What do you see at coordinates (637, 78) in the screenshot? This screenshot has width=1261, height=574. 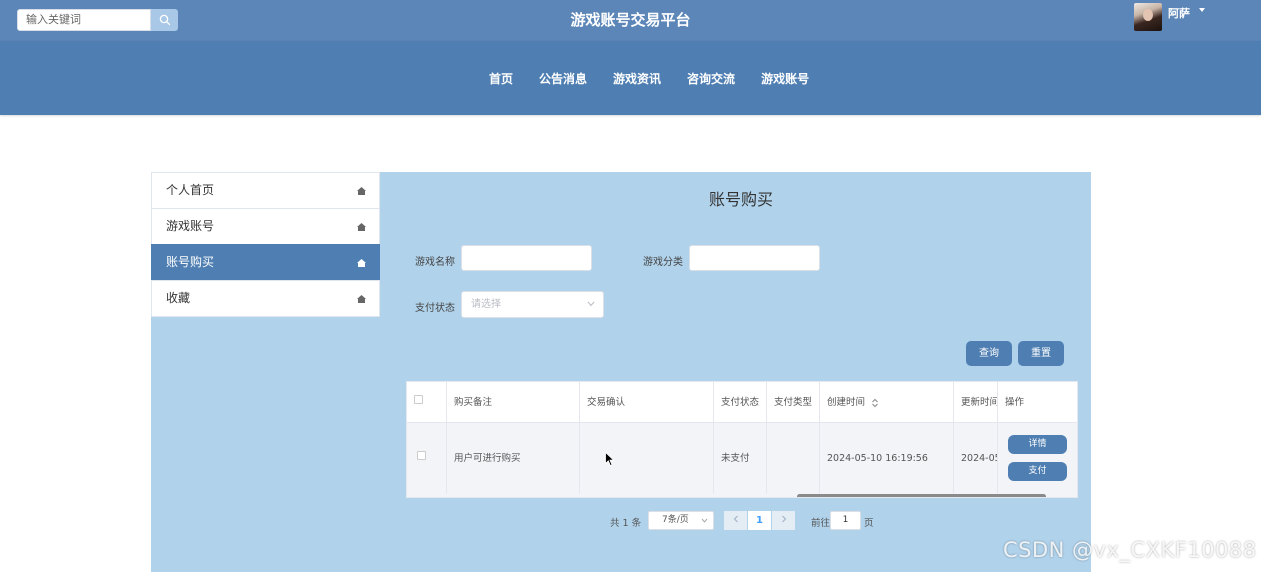 I see `nav-item-game-news: 游戏资讯` at bounding box center [637, 78].